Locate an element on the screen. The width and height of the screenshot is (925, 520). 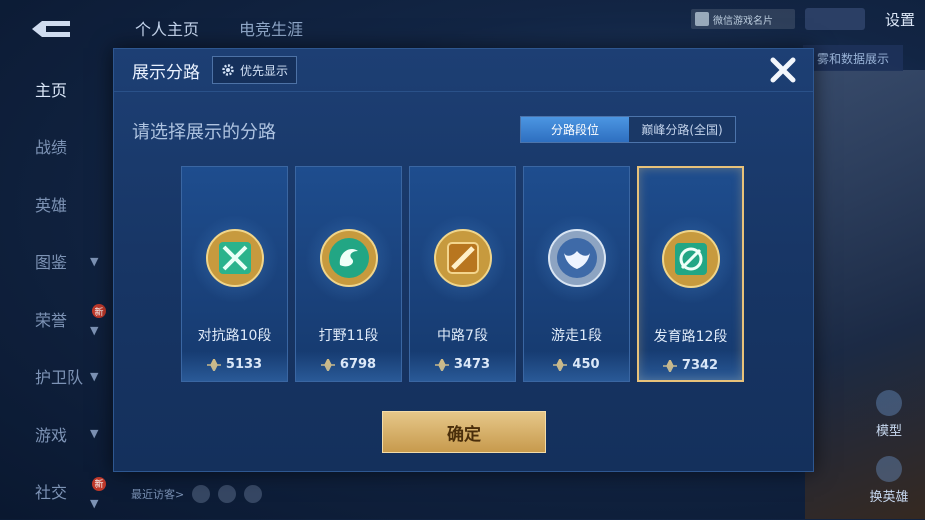
sidebar-item-social: 社交 新 ▼ is located at coordinates (60, 491).